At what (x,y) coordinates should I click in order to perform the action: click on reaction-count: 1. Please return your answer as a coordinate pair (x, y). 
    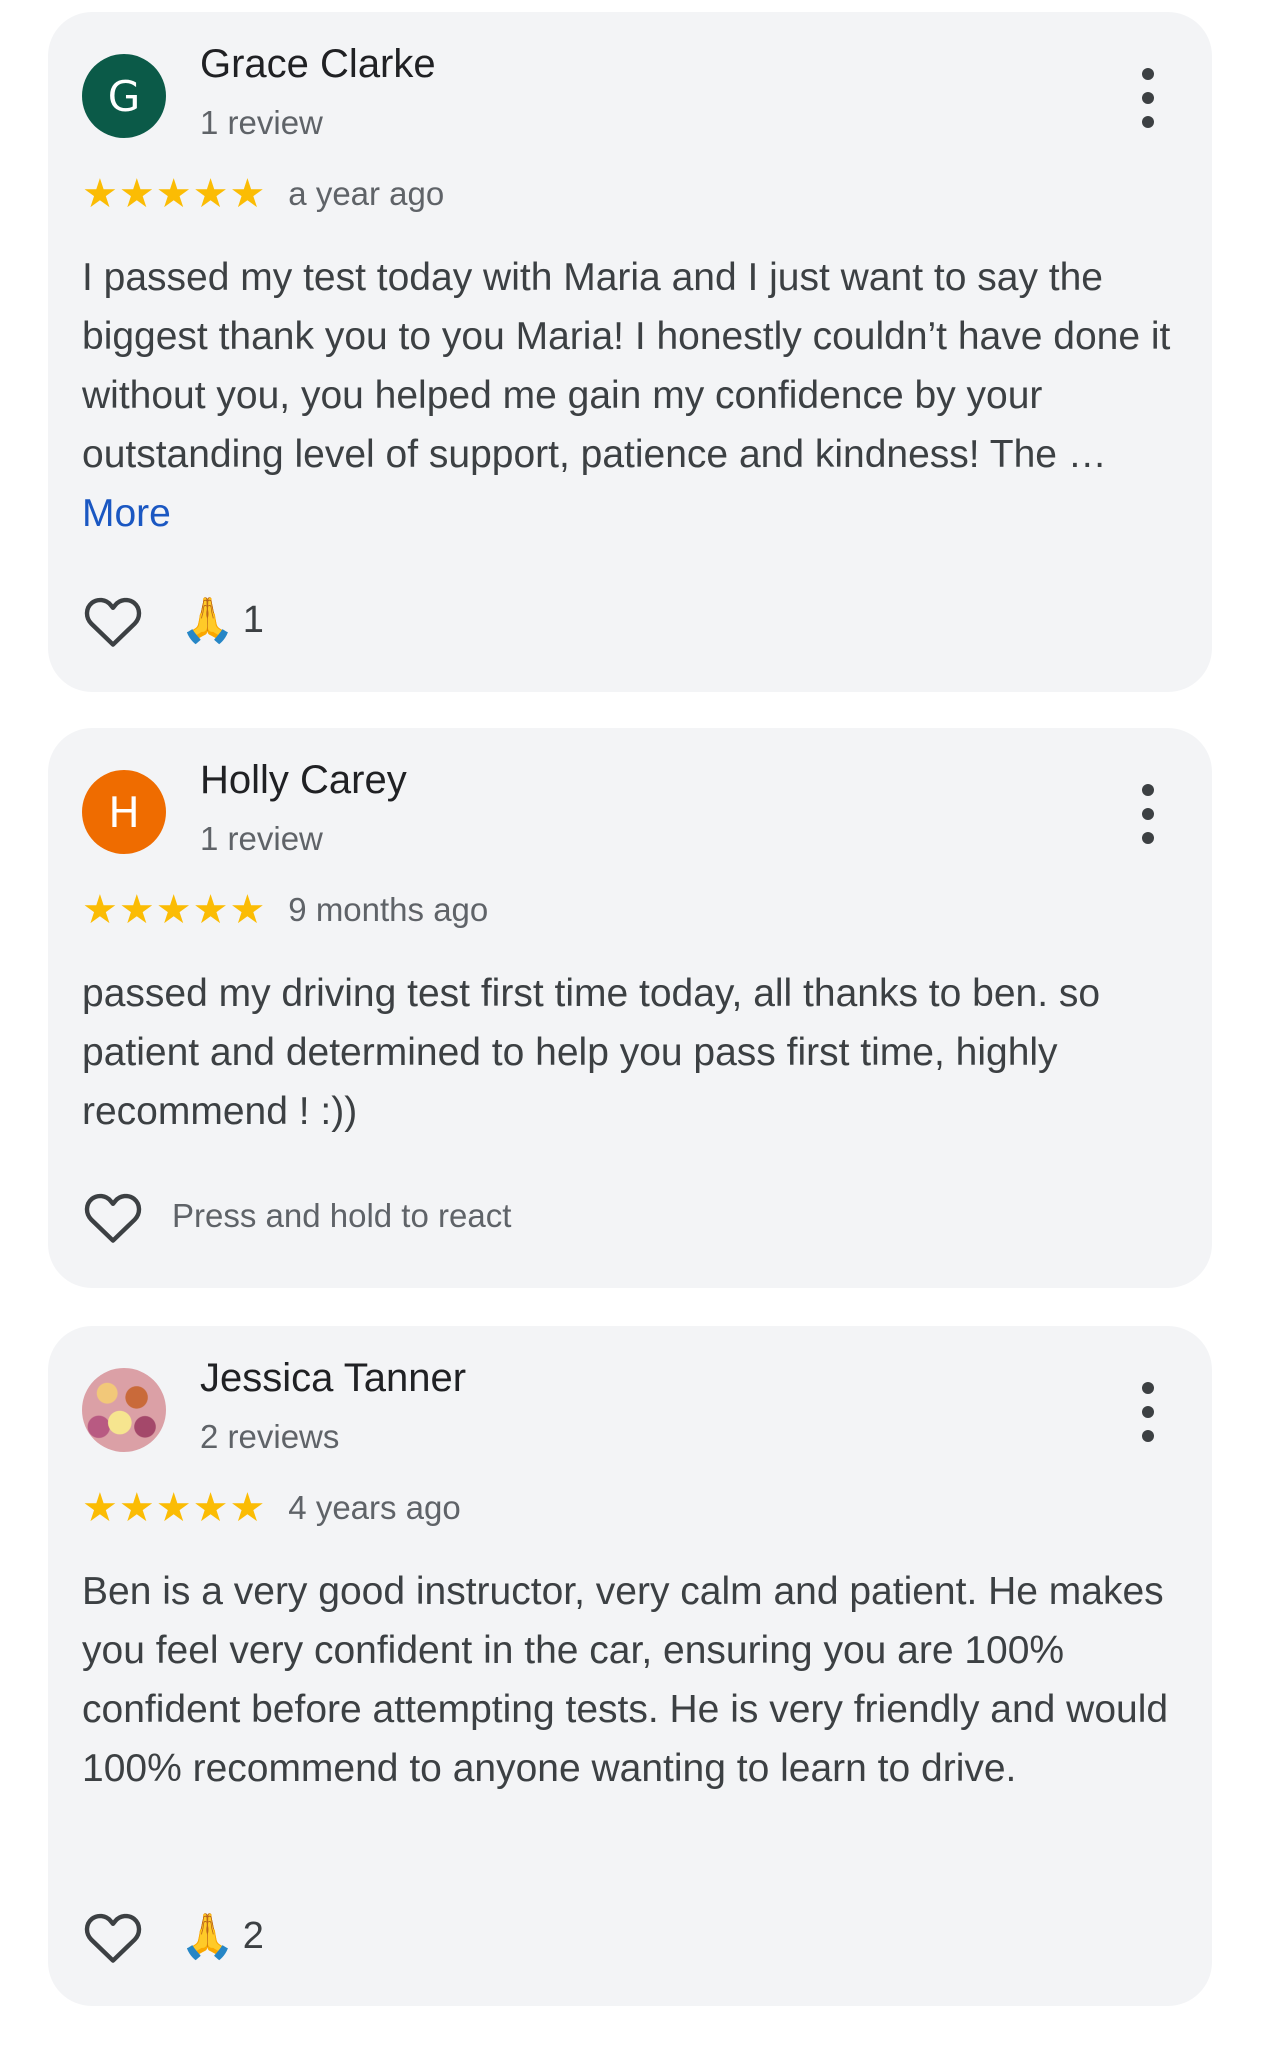
    Looking at the image, I should click on (253, 619).